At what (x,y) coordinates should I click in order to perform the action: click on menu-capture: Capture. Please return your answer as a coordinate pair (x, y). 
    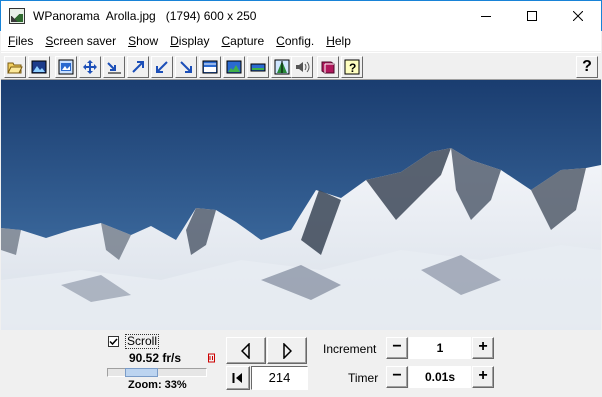
    Looking at the image, I should click on (242, 41).